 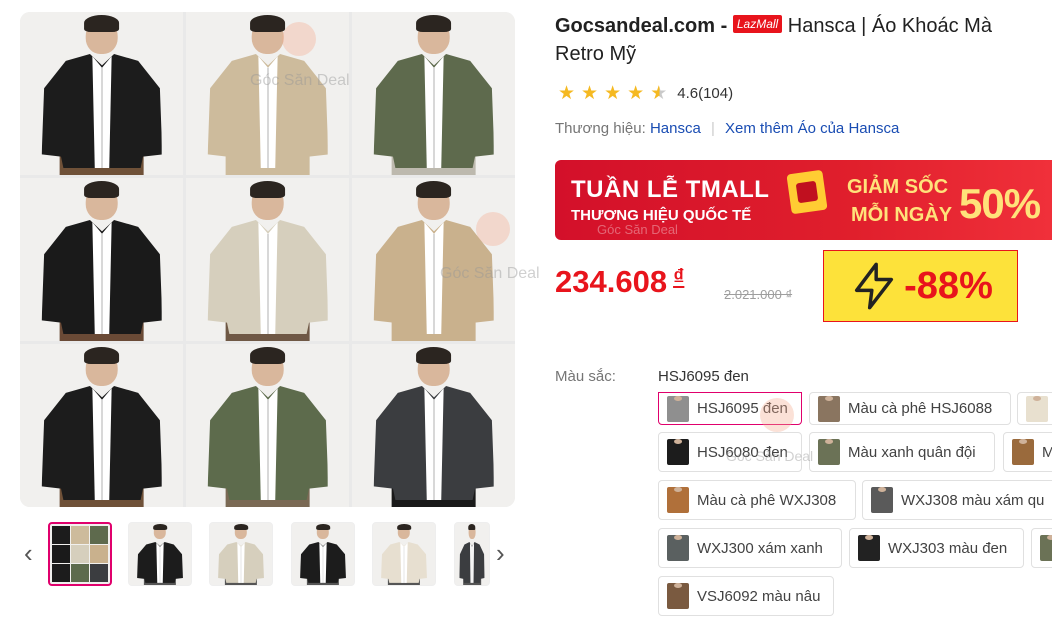 I want to click on brand-link: Hansca, so click(x=675, y=128).